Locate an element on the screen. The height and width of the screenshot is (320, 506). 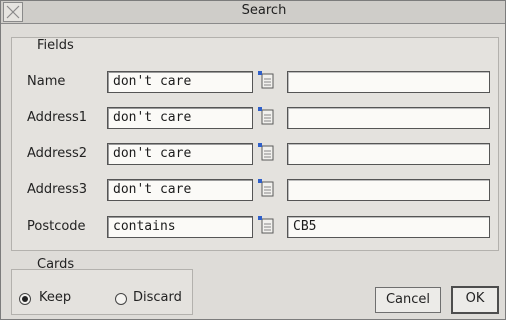
name-label: Name is located at coordinates (46, 81).